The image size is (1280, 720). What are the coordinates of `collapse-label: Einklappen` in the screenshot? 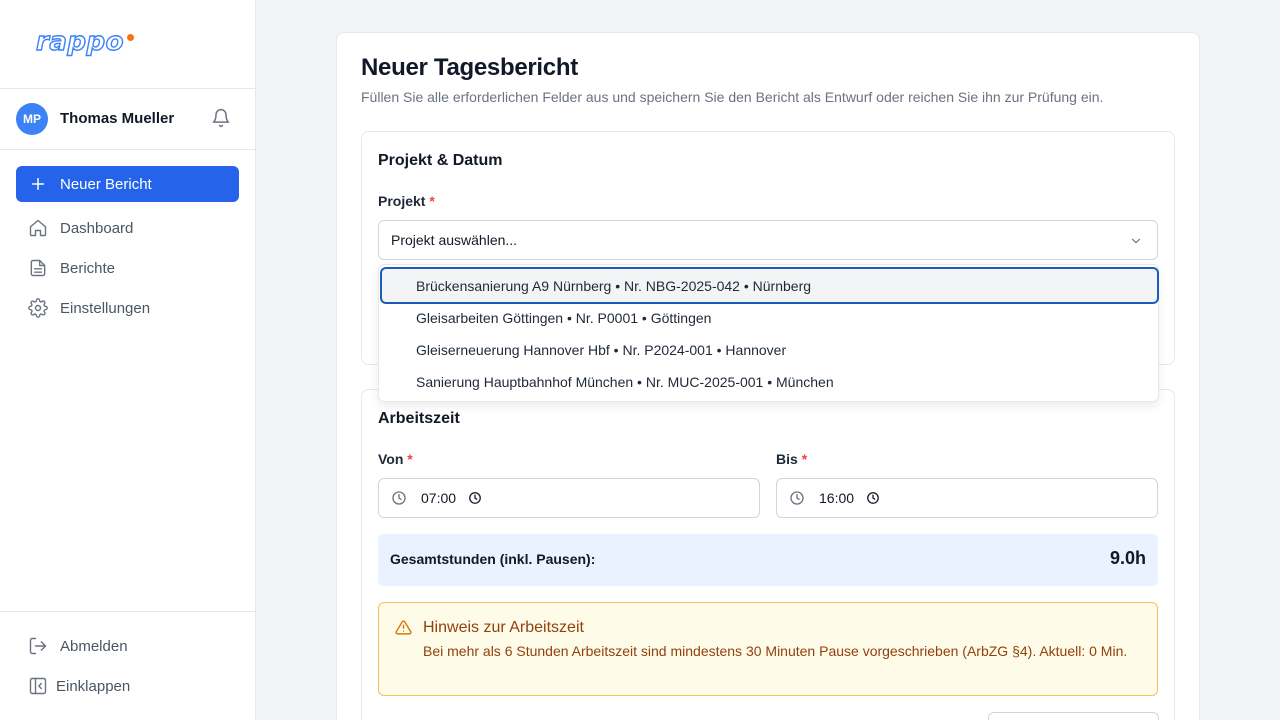 It's located at (93, 686).